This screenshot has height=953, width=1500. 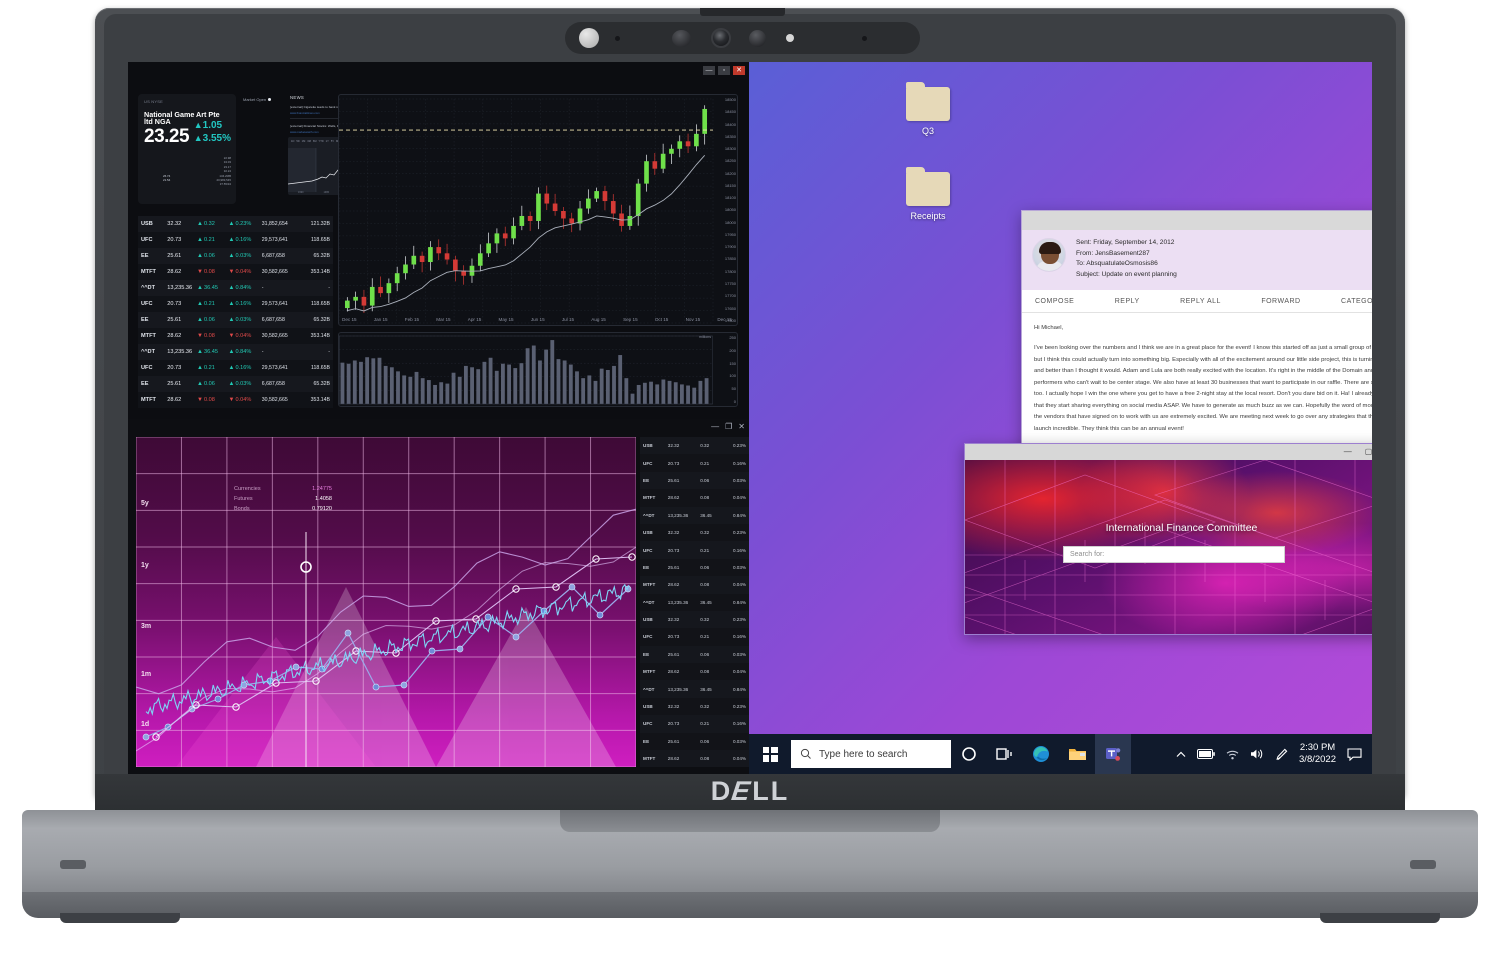 What do you see at coordinates (617, 38) in the screenshot?
I see `mic-pinhole-icon` at bounding box center [617, 38].